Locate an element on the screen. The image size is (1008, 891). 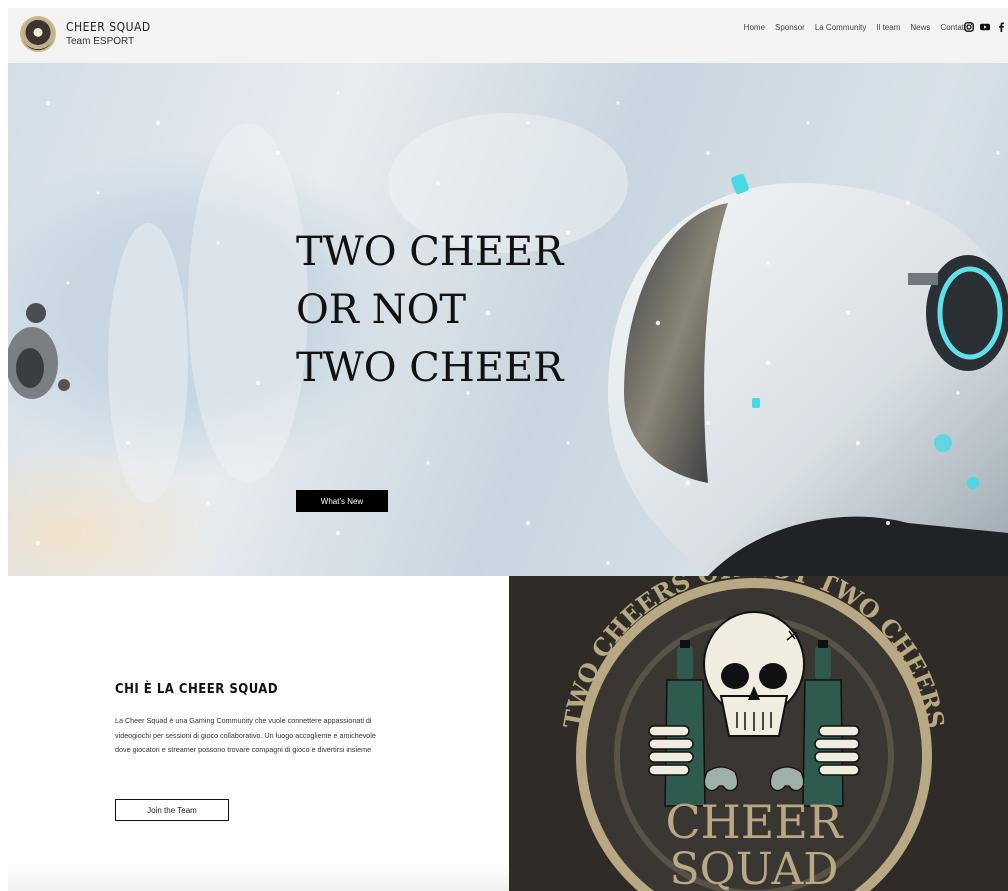
facebook-icon is located at coordinates (1001, 27).